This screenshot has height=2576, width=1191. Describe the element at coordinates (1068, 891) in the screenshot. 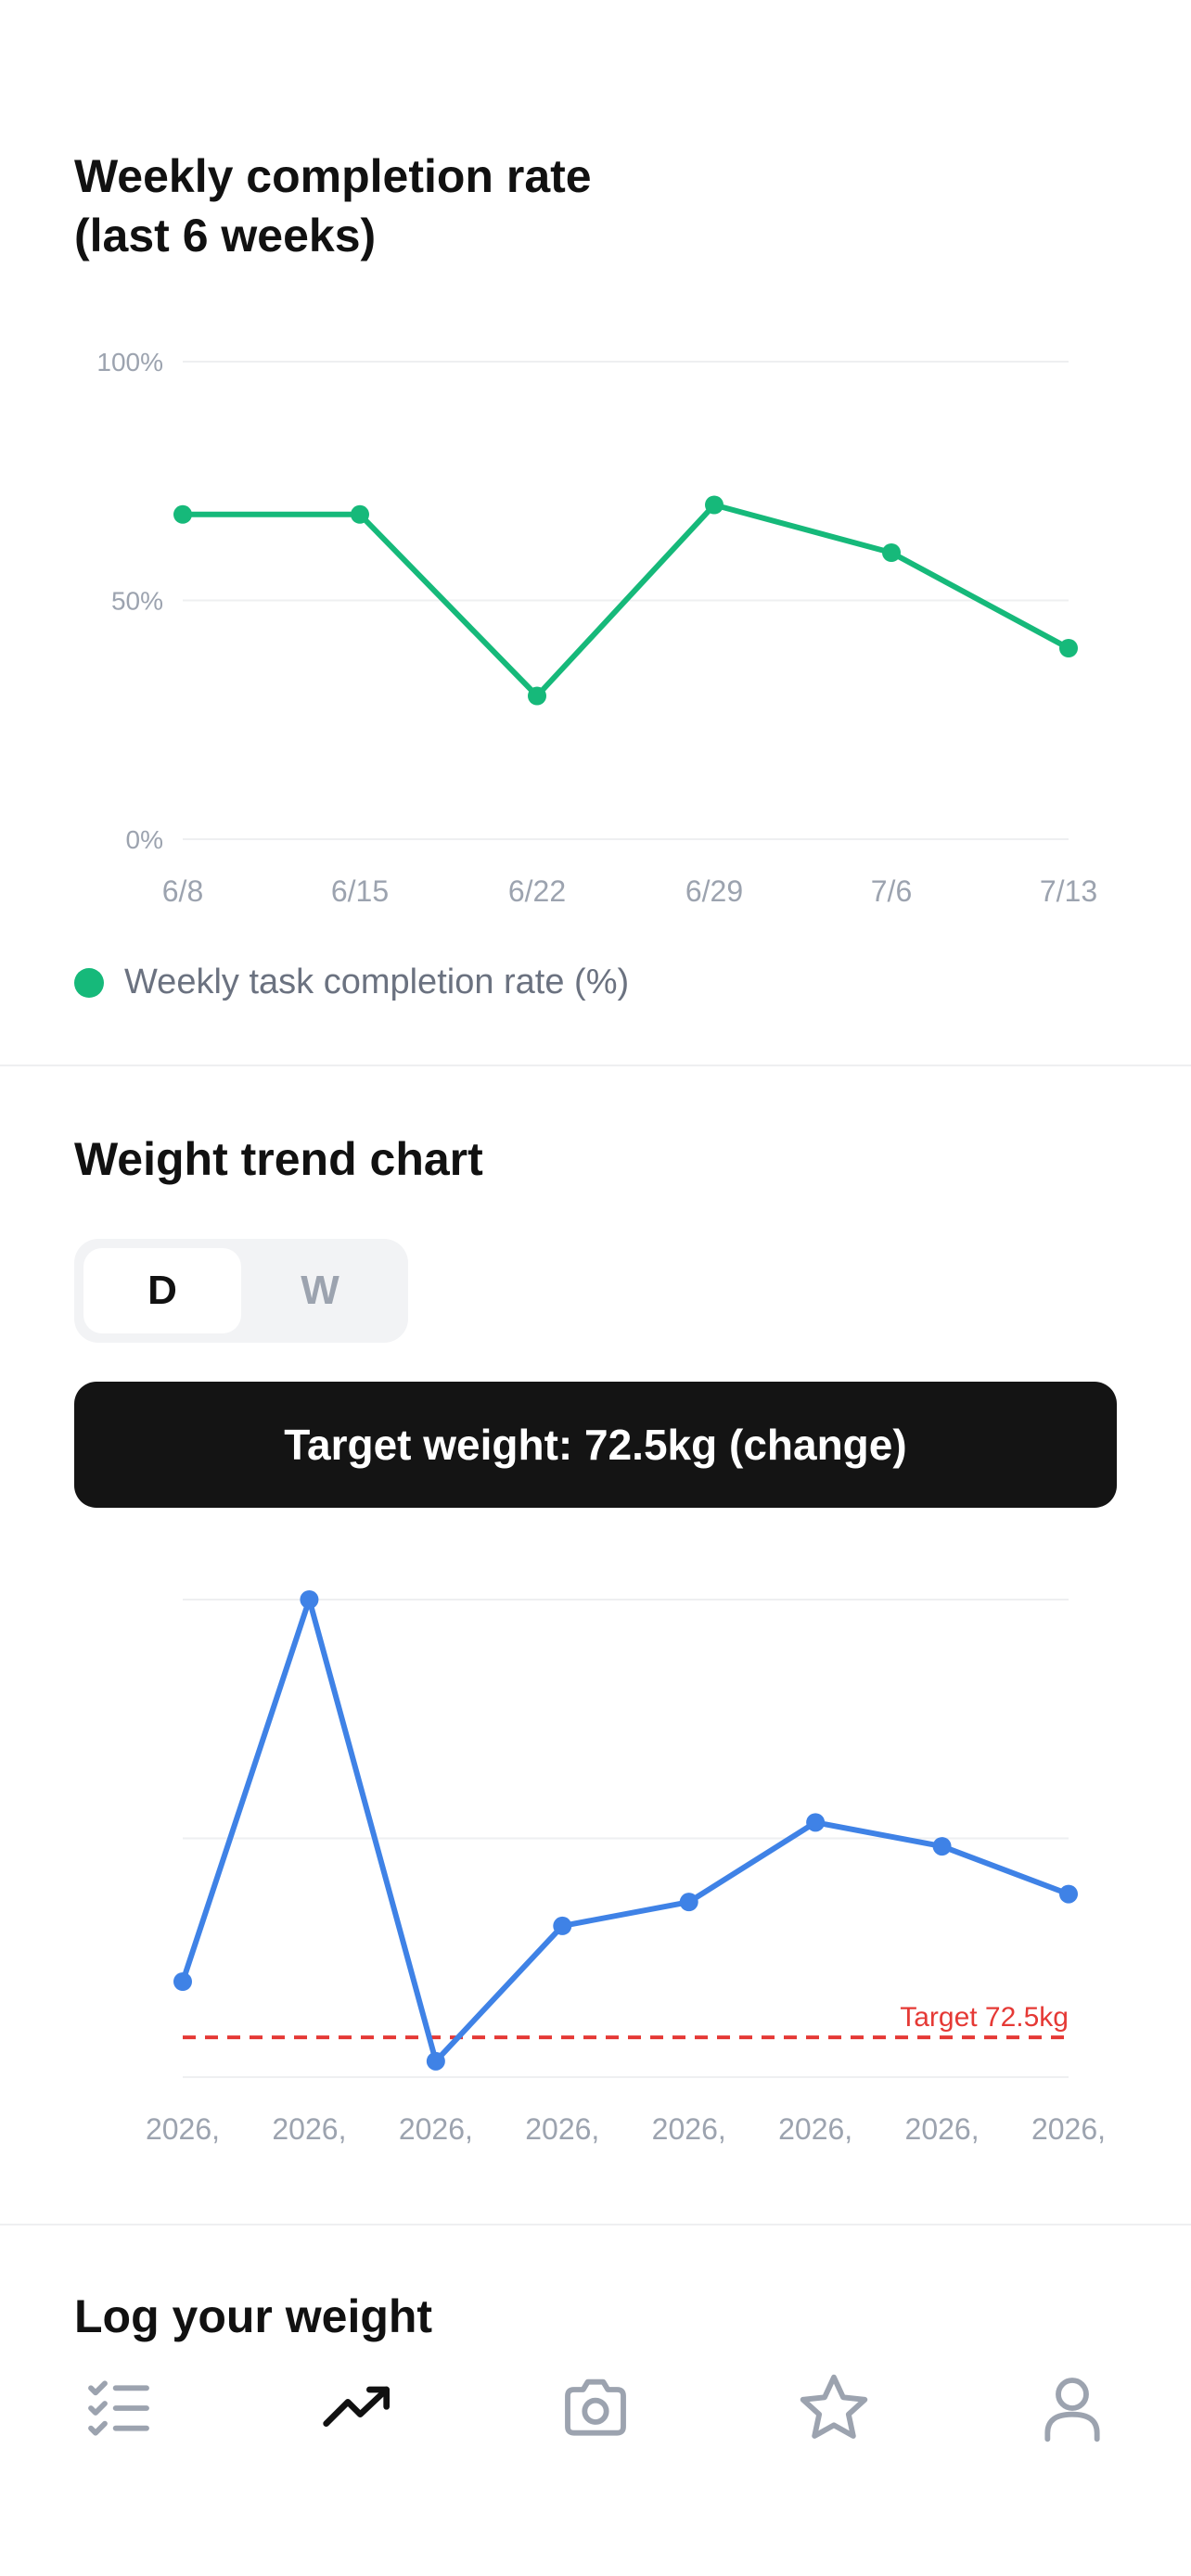

I see `x-tick-label: 7/13` at that location.